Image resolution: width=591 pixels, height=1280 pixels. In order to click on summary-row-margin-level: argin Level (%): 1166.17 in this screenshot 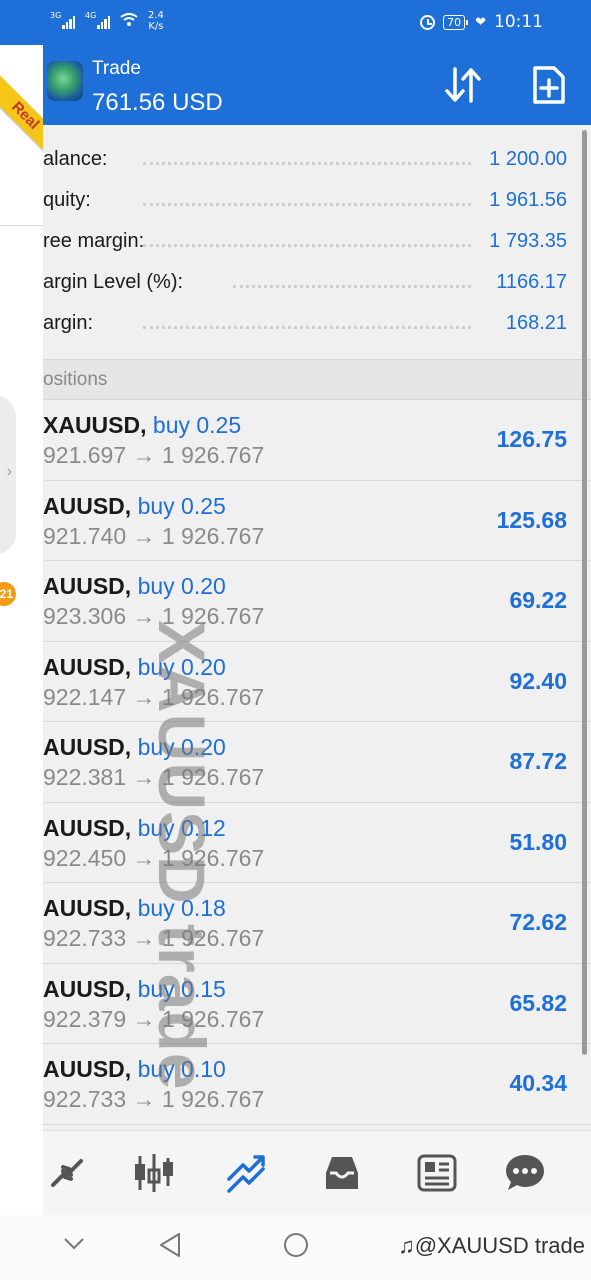, I will do `click(305, 282)`.